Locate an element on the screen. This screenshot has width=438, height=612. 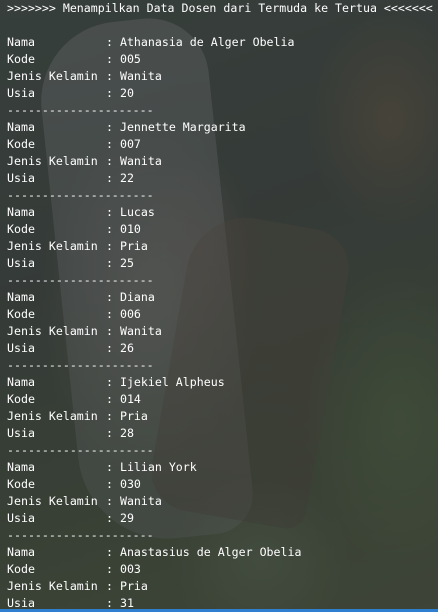
field-value: 006 is located at coordinates (130, 314).